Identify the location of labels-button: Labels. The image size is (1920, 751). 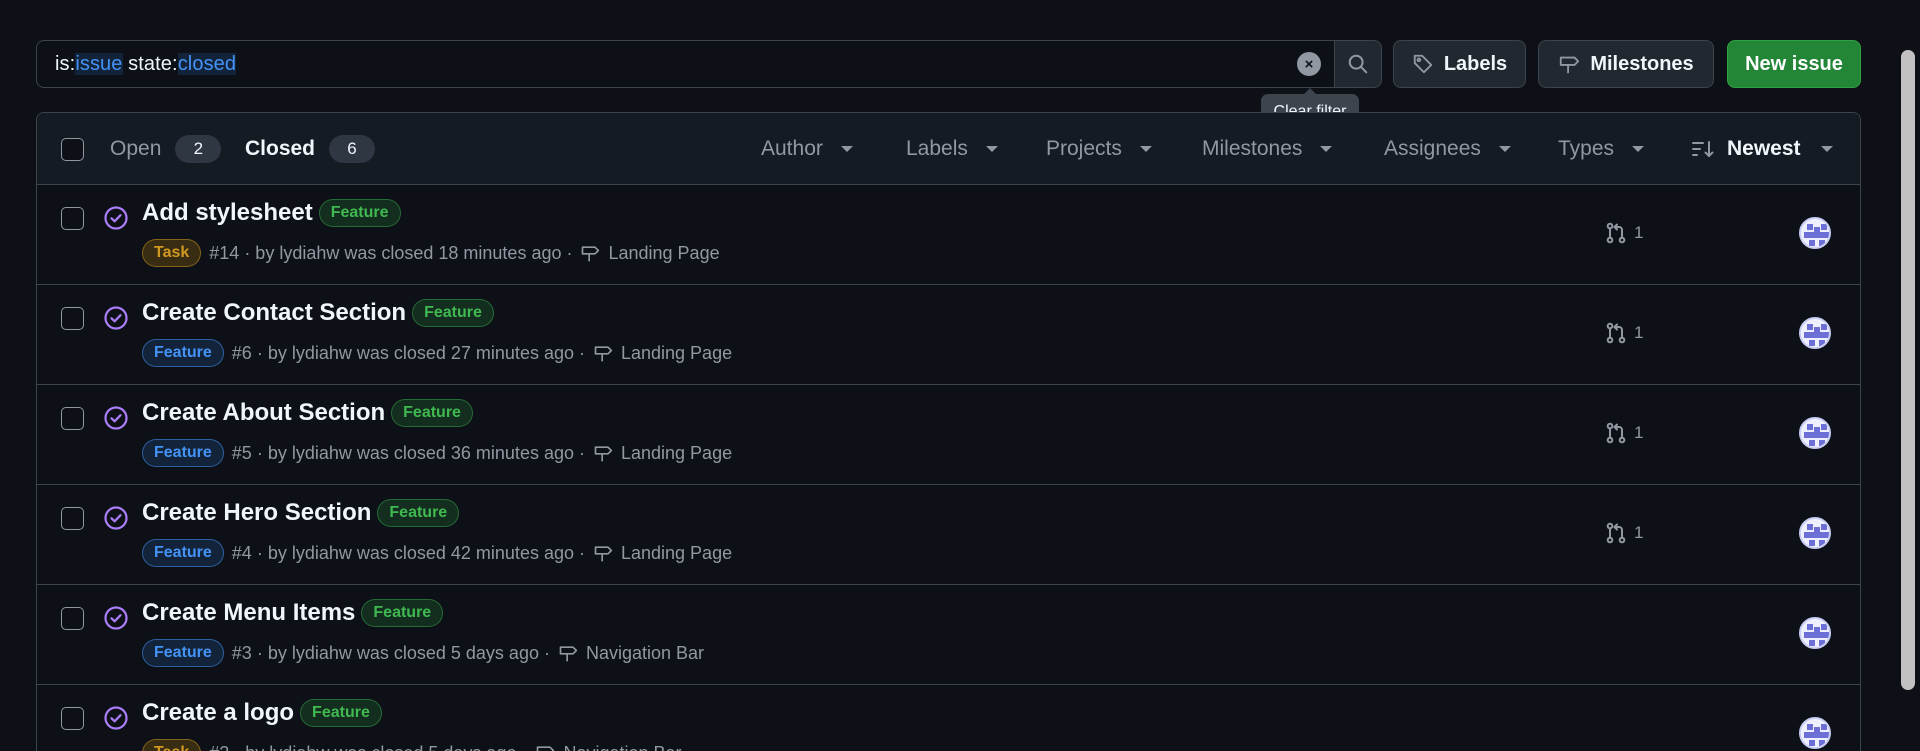
(1459, 64).